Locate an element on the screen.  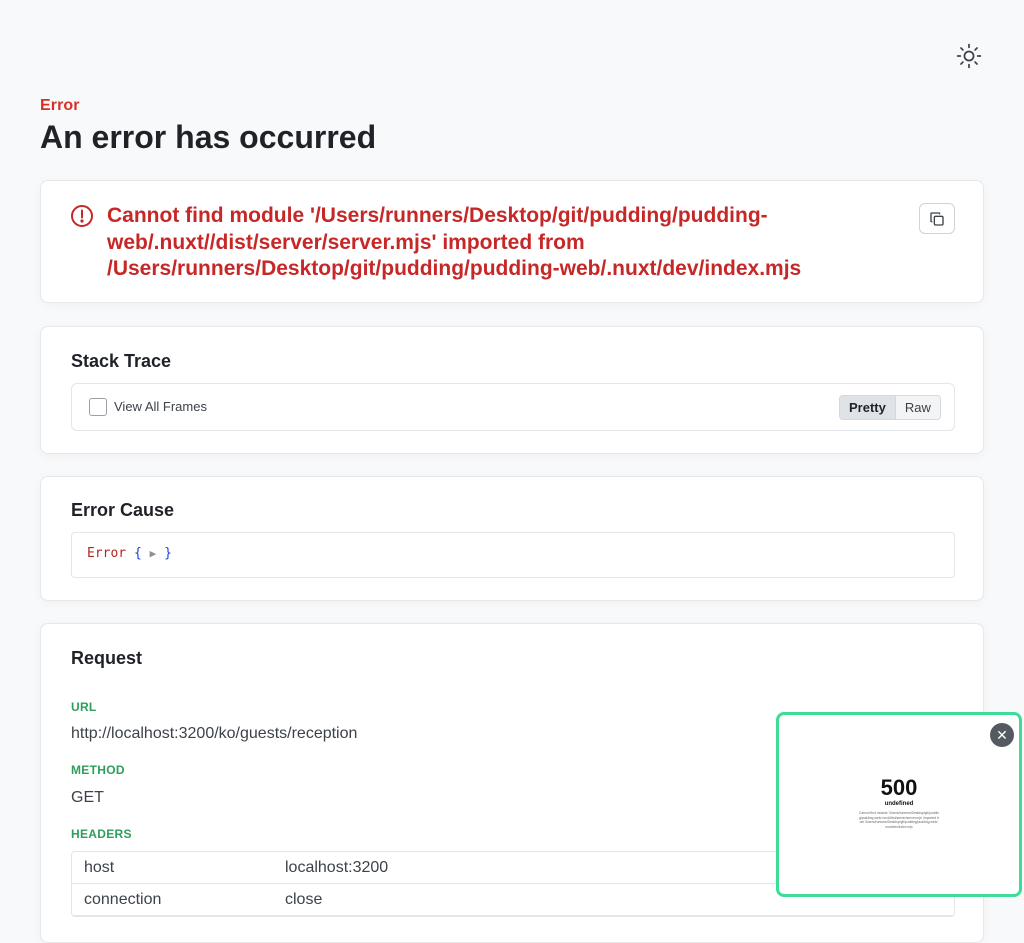
view-all-frames-checkbox is located at coordinates (98, 407).